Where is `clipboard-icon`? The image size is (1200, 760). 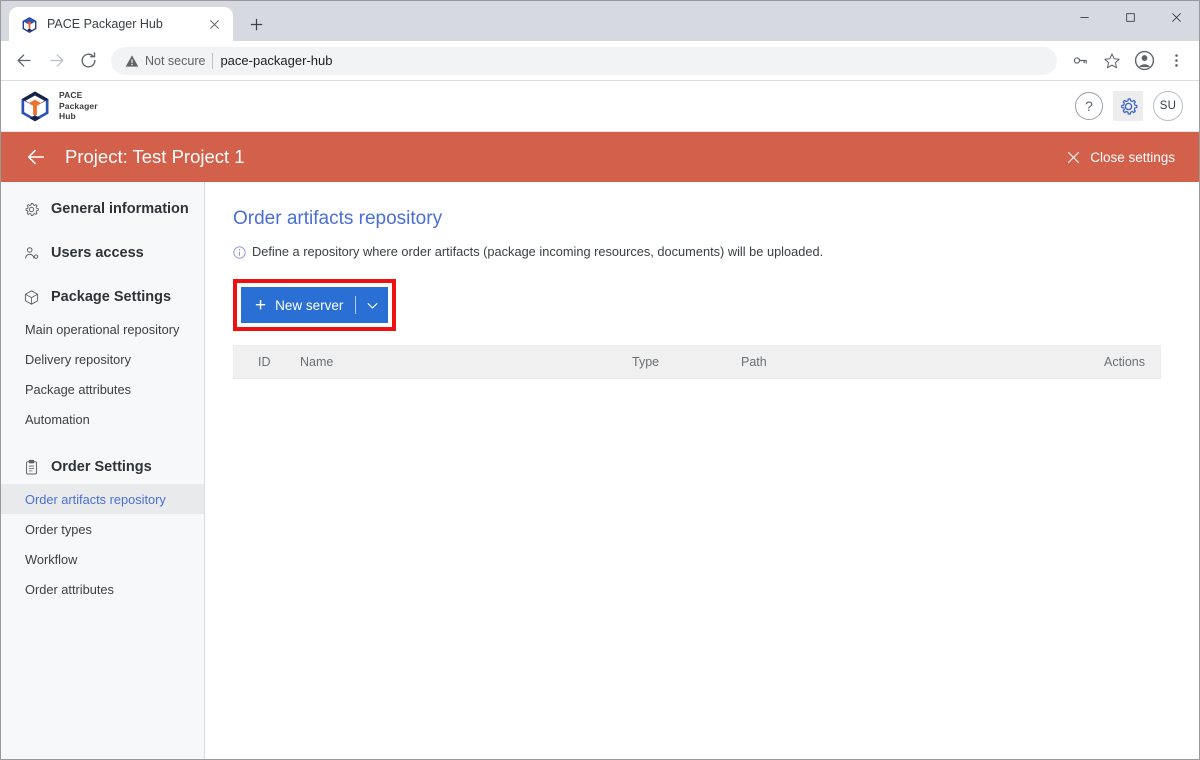
clipboard-icon is located at coordinates (31, 467).